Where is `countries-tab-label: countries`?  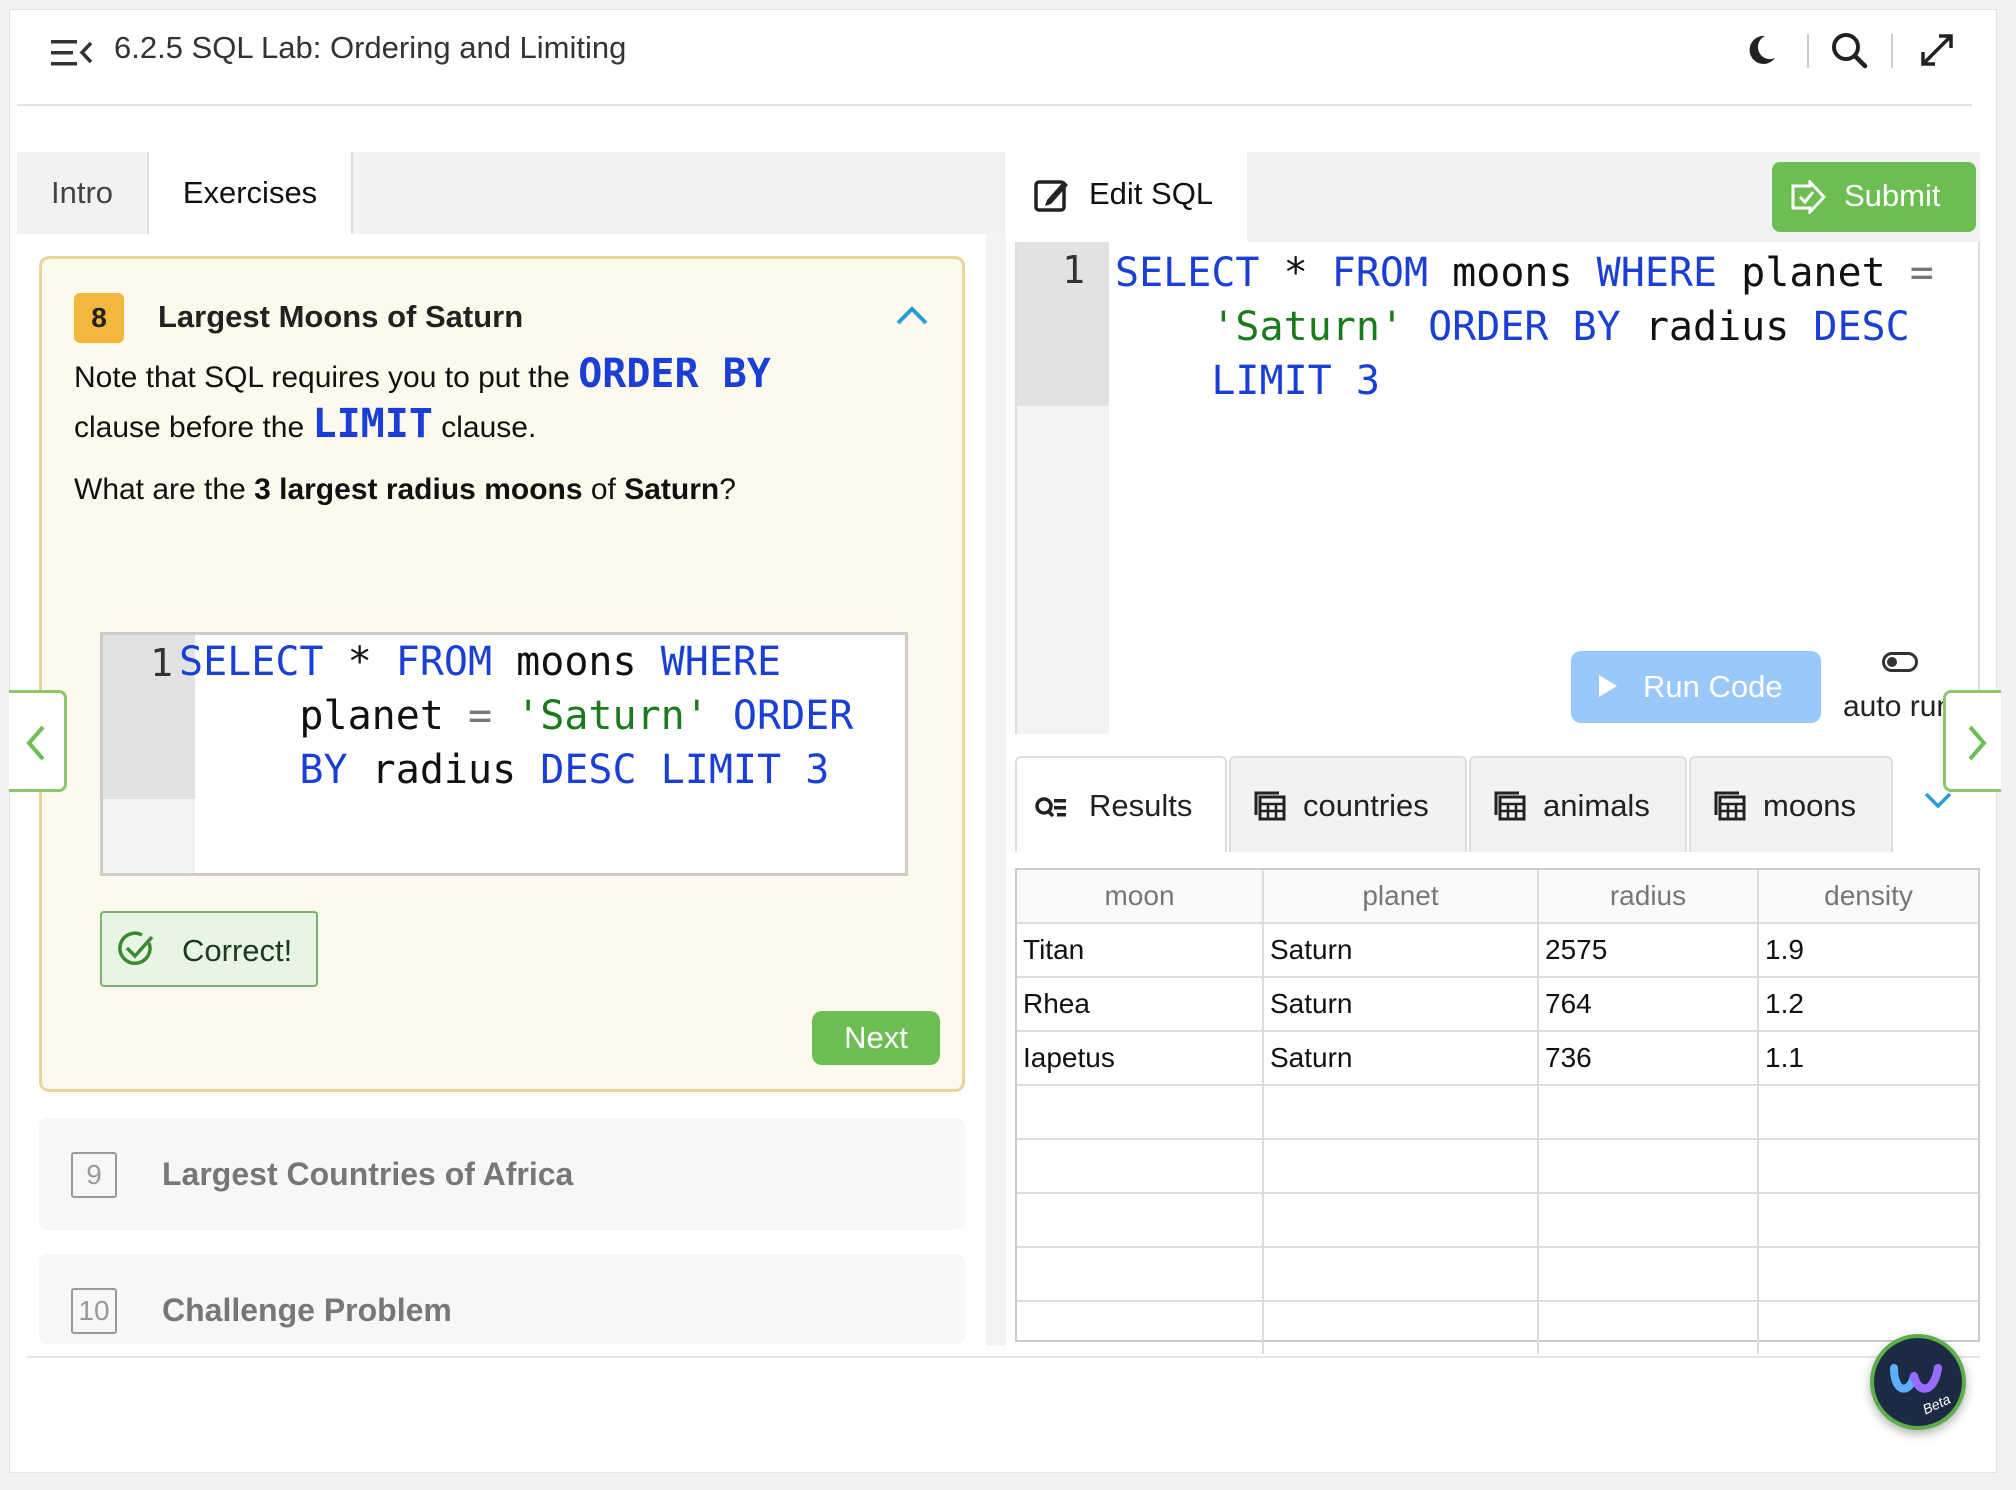 countries-tab-label: countries is located at coordinates (1366, 805).